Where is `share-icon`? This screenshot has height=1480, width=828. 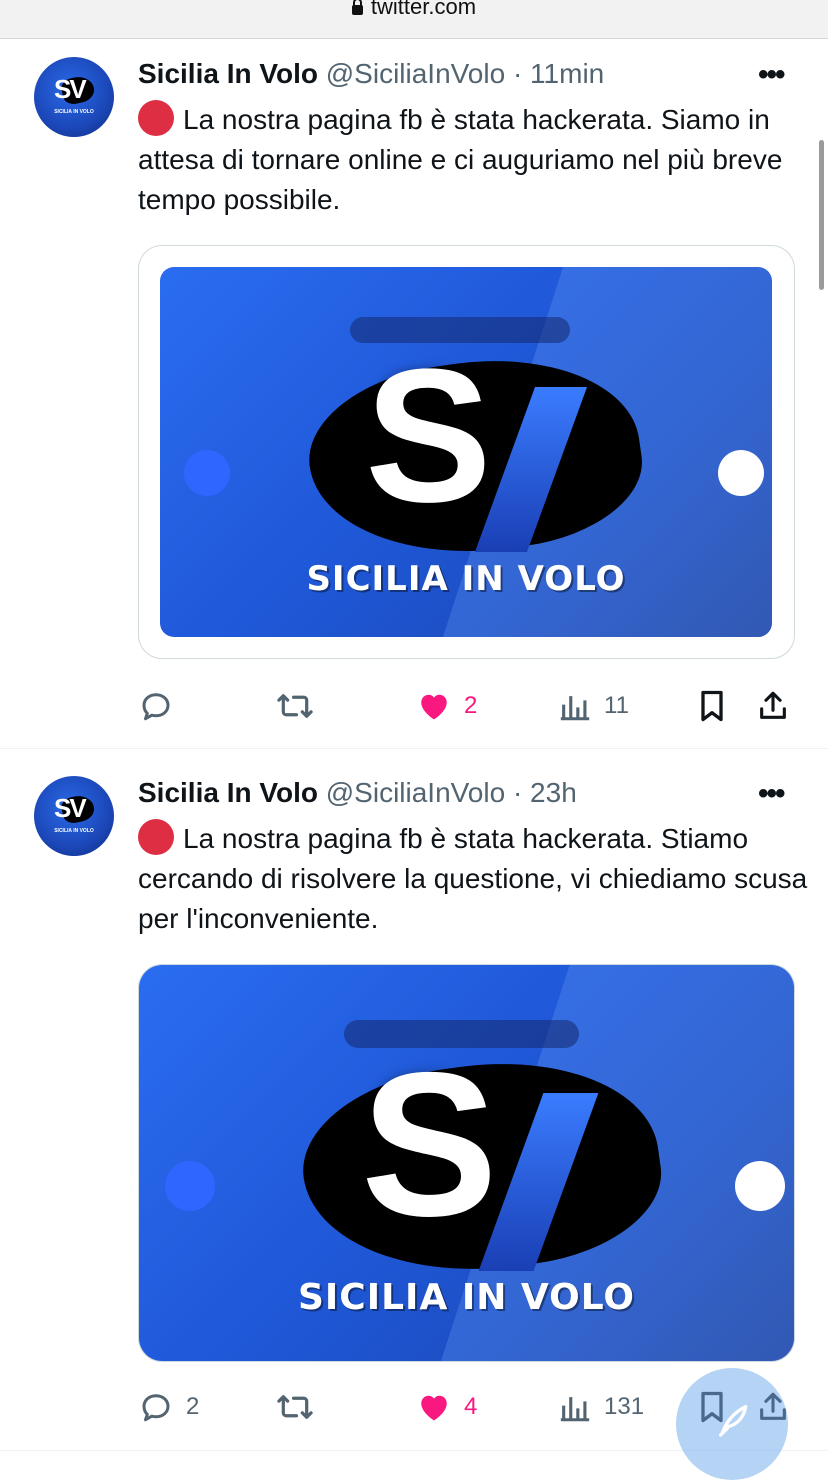
share-icon is located at coordinates (773, 705).